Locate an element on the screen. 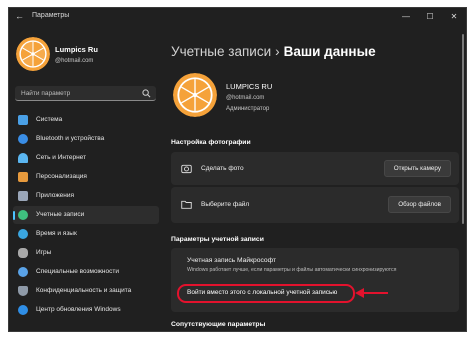 The image size is (474, 339). sidebar-item-privacy: Конфиденциальность и защита is located at coordinates (86, 291).